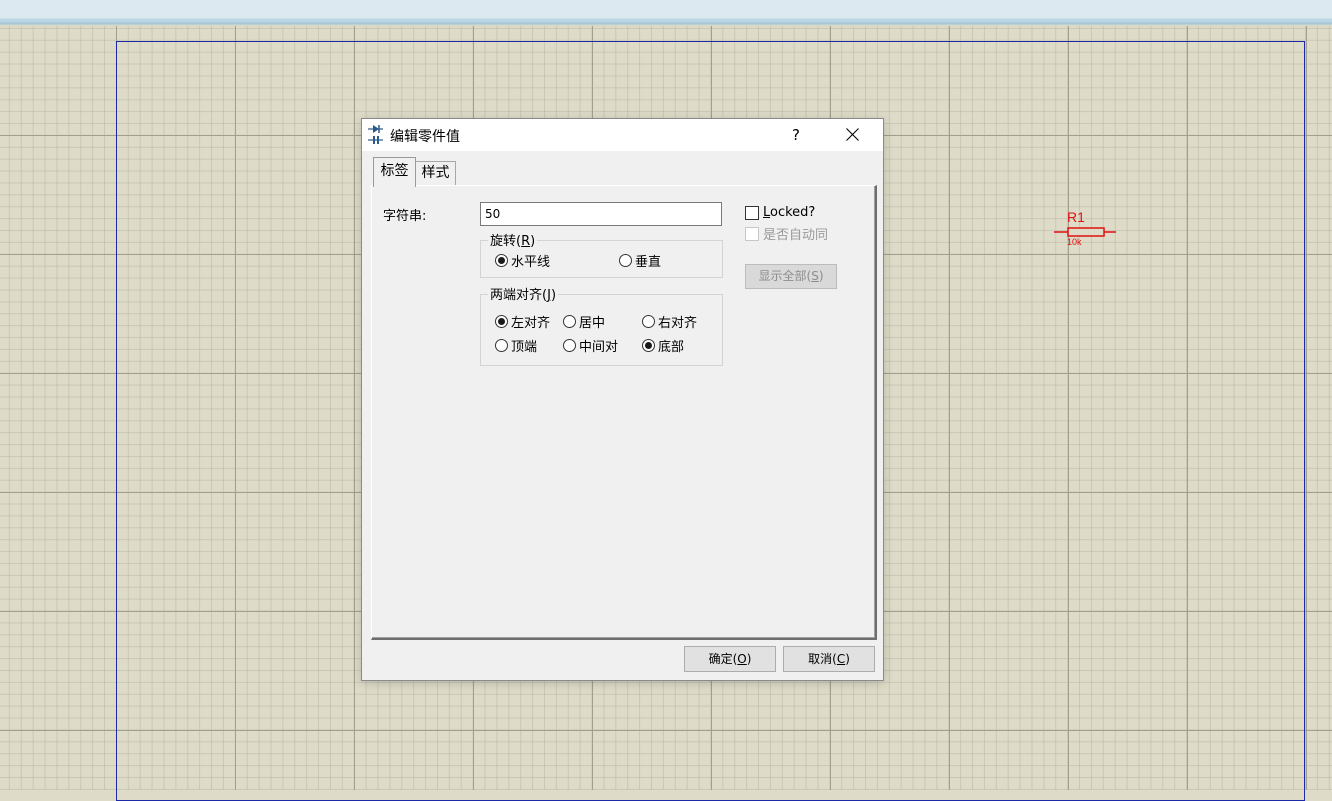  What do you see at coordinates (425, 137) in the screenshot?
I see `dialog-title: 编辑零件值` at bounding box center [425, 137].